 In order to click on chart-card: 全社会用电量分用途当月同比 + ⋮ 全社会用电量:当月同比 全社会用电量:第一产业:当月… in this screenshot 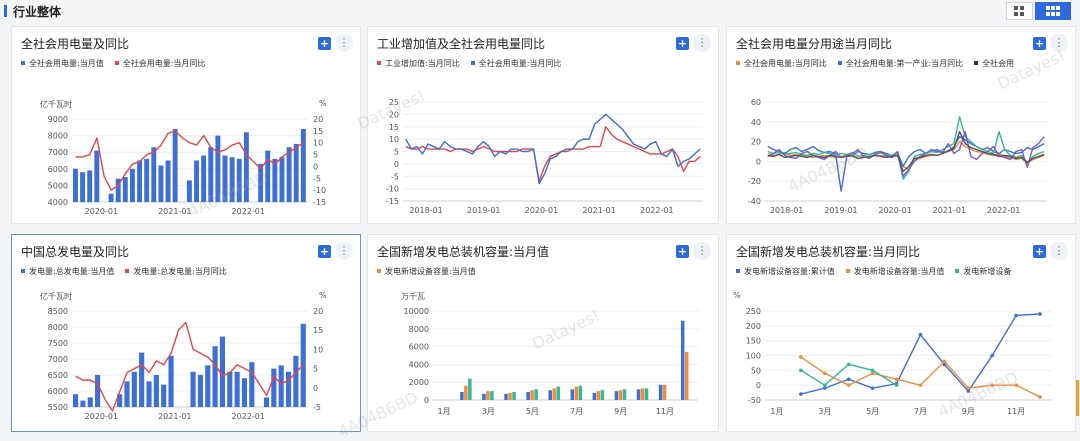, I will do `click(901, 125)`.